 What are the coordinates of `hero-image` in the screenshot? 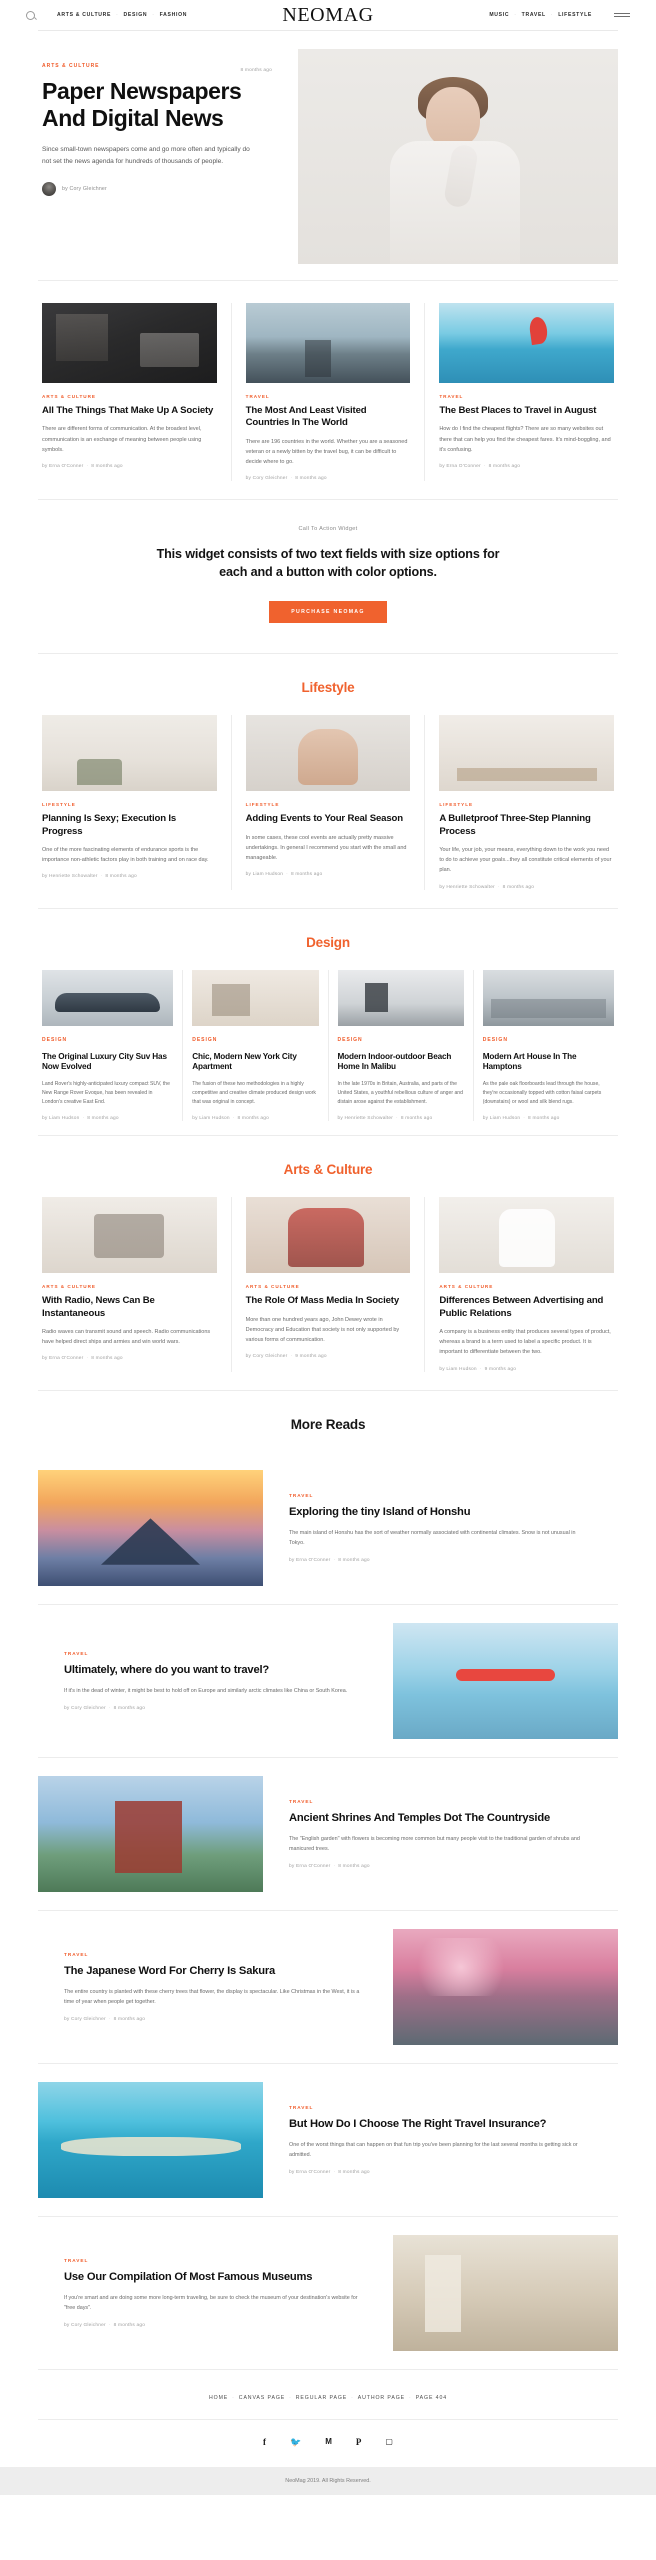 It's located at (458, 156).